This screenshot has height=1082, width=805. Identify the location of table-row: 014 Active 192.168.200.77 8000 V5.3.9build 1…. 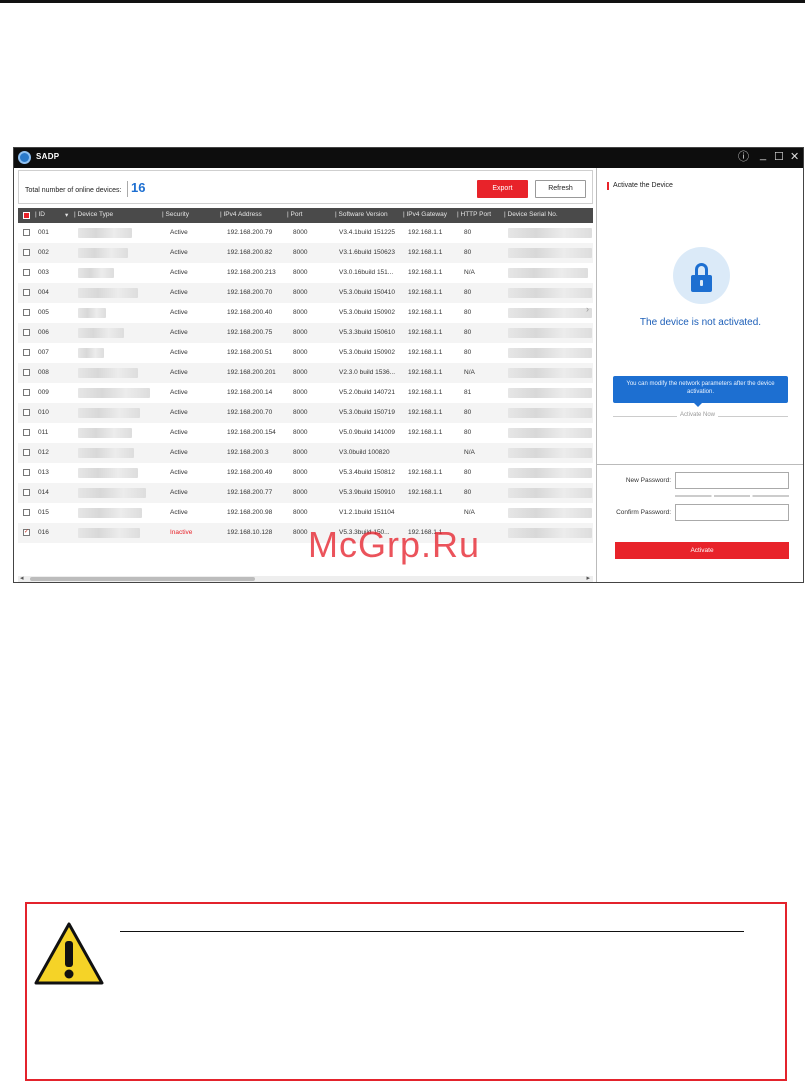
(305, 493).